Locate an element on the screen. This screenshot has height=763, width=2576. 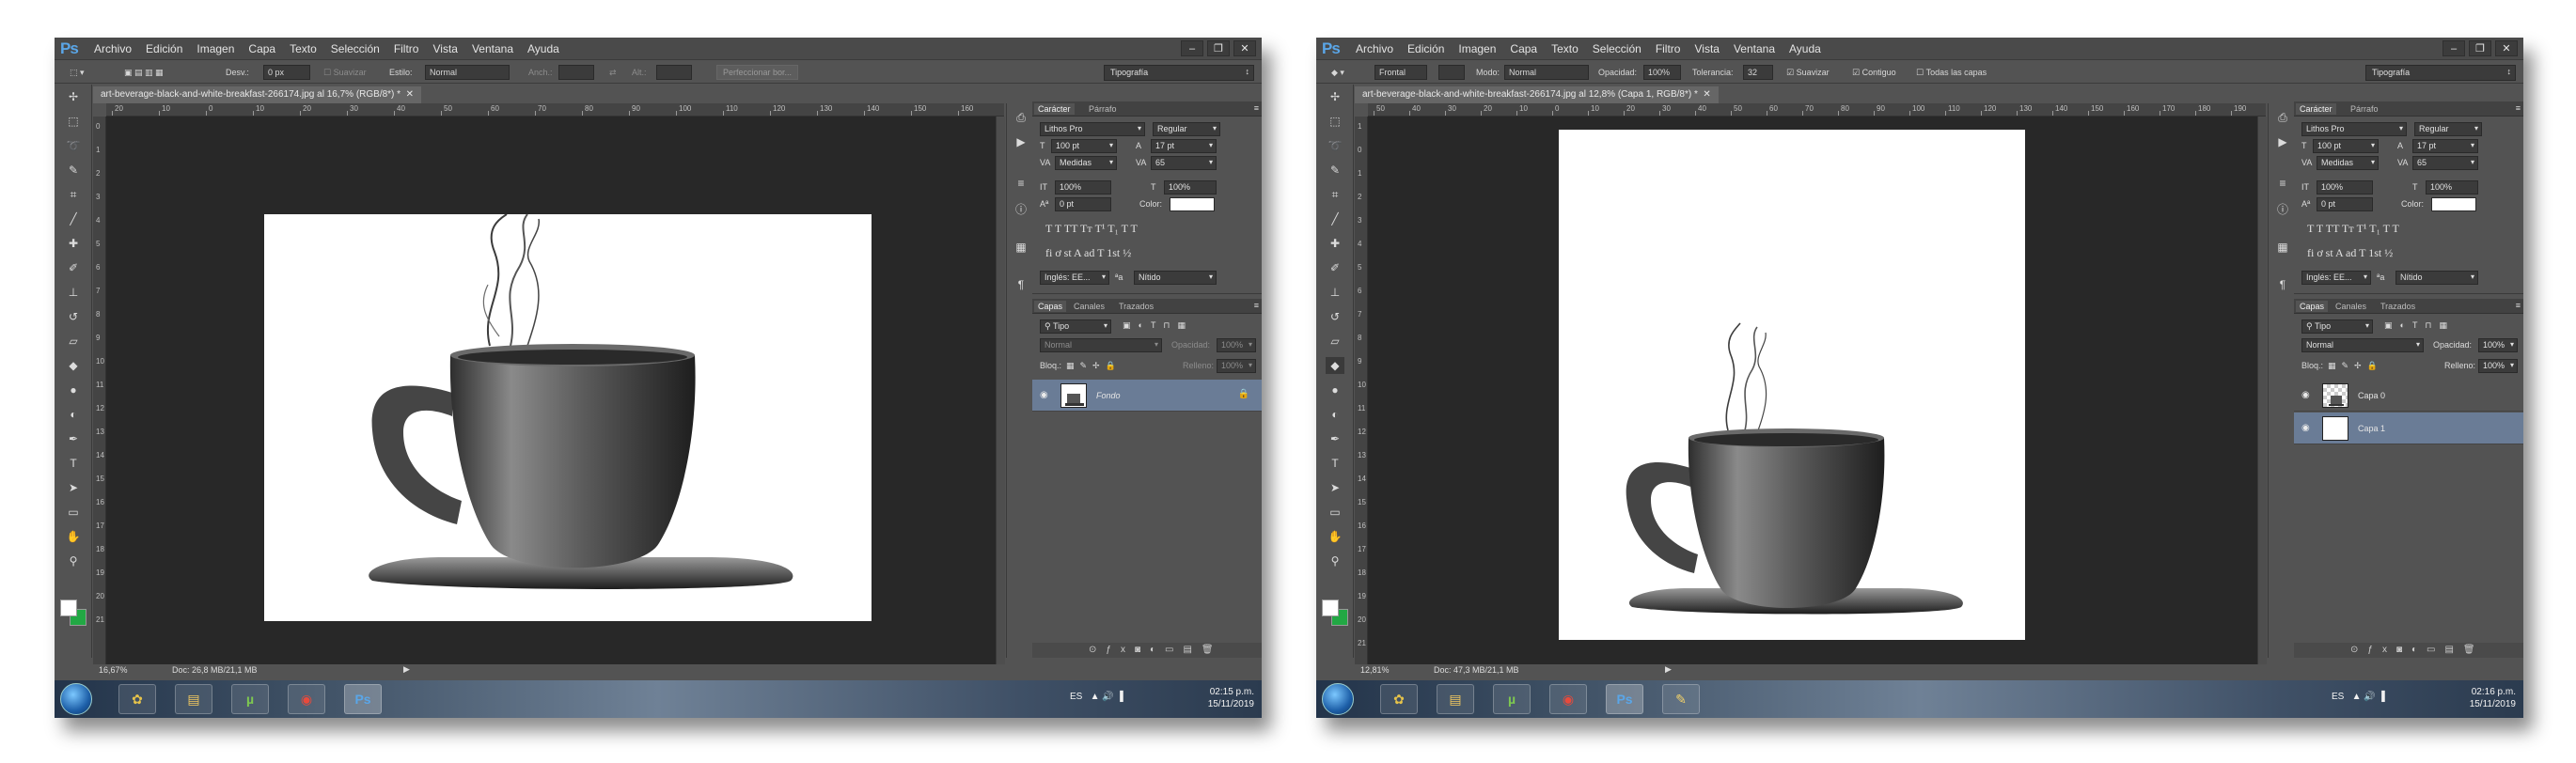
menu-capa: Capa is located at coordinates (261, 48).